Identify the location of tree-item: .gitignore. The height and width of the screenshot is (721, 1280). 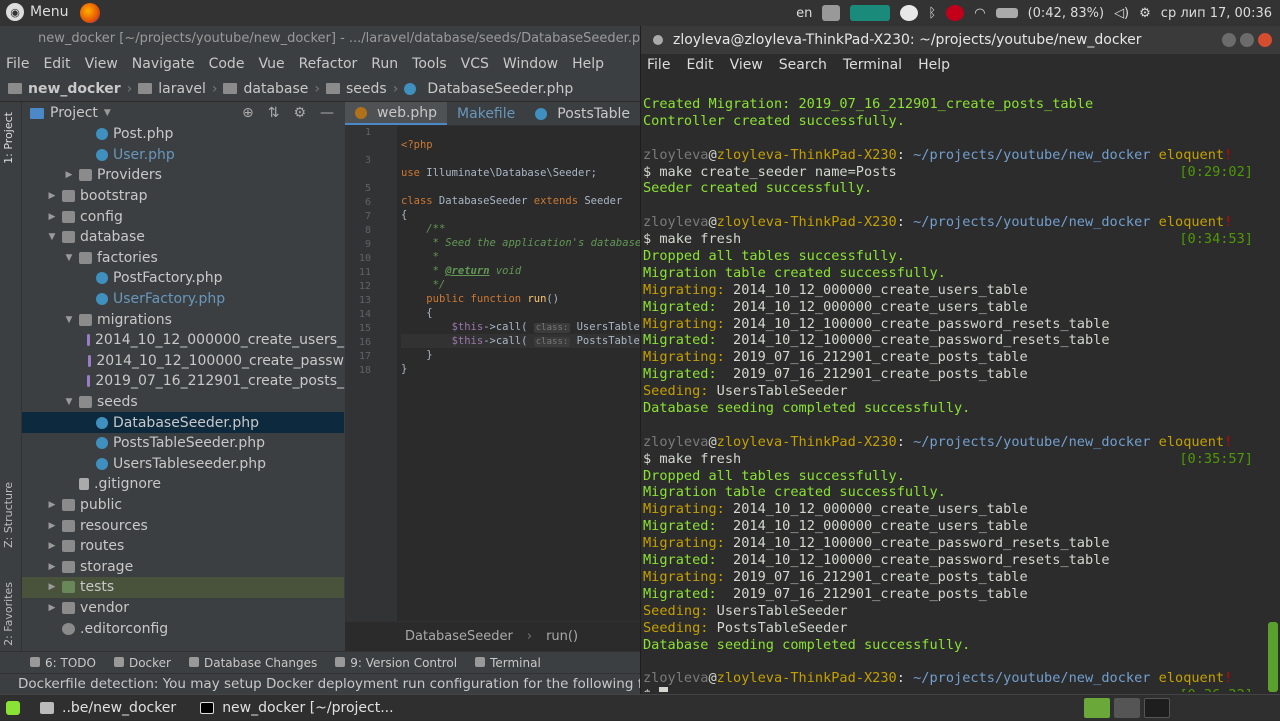
(183, 484).